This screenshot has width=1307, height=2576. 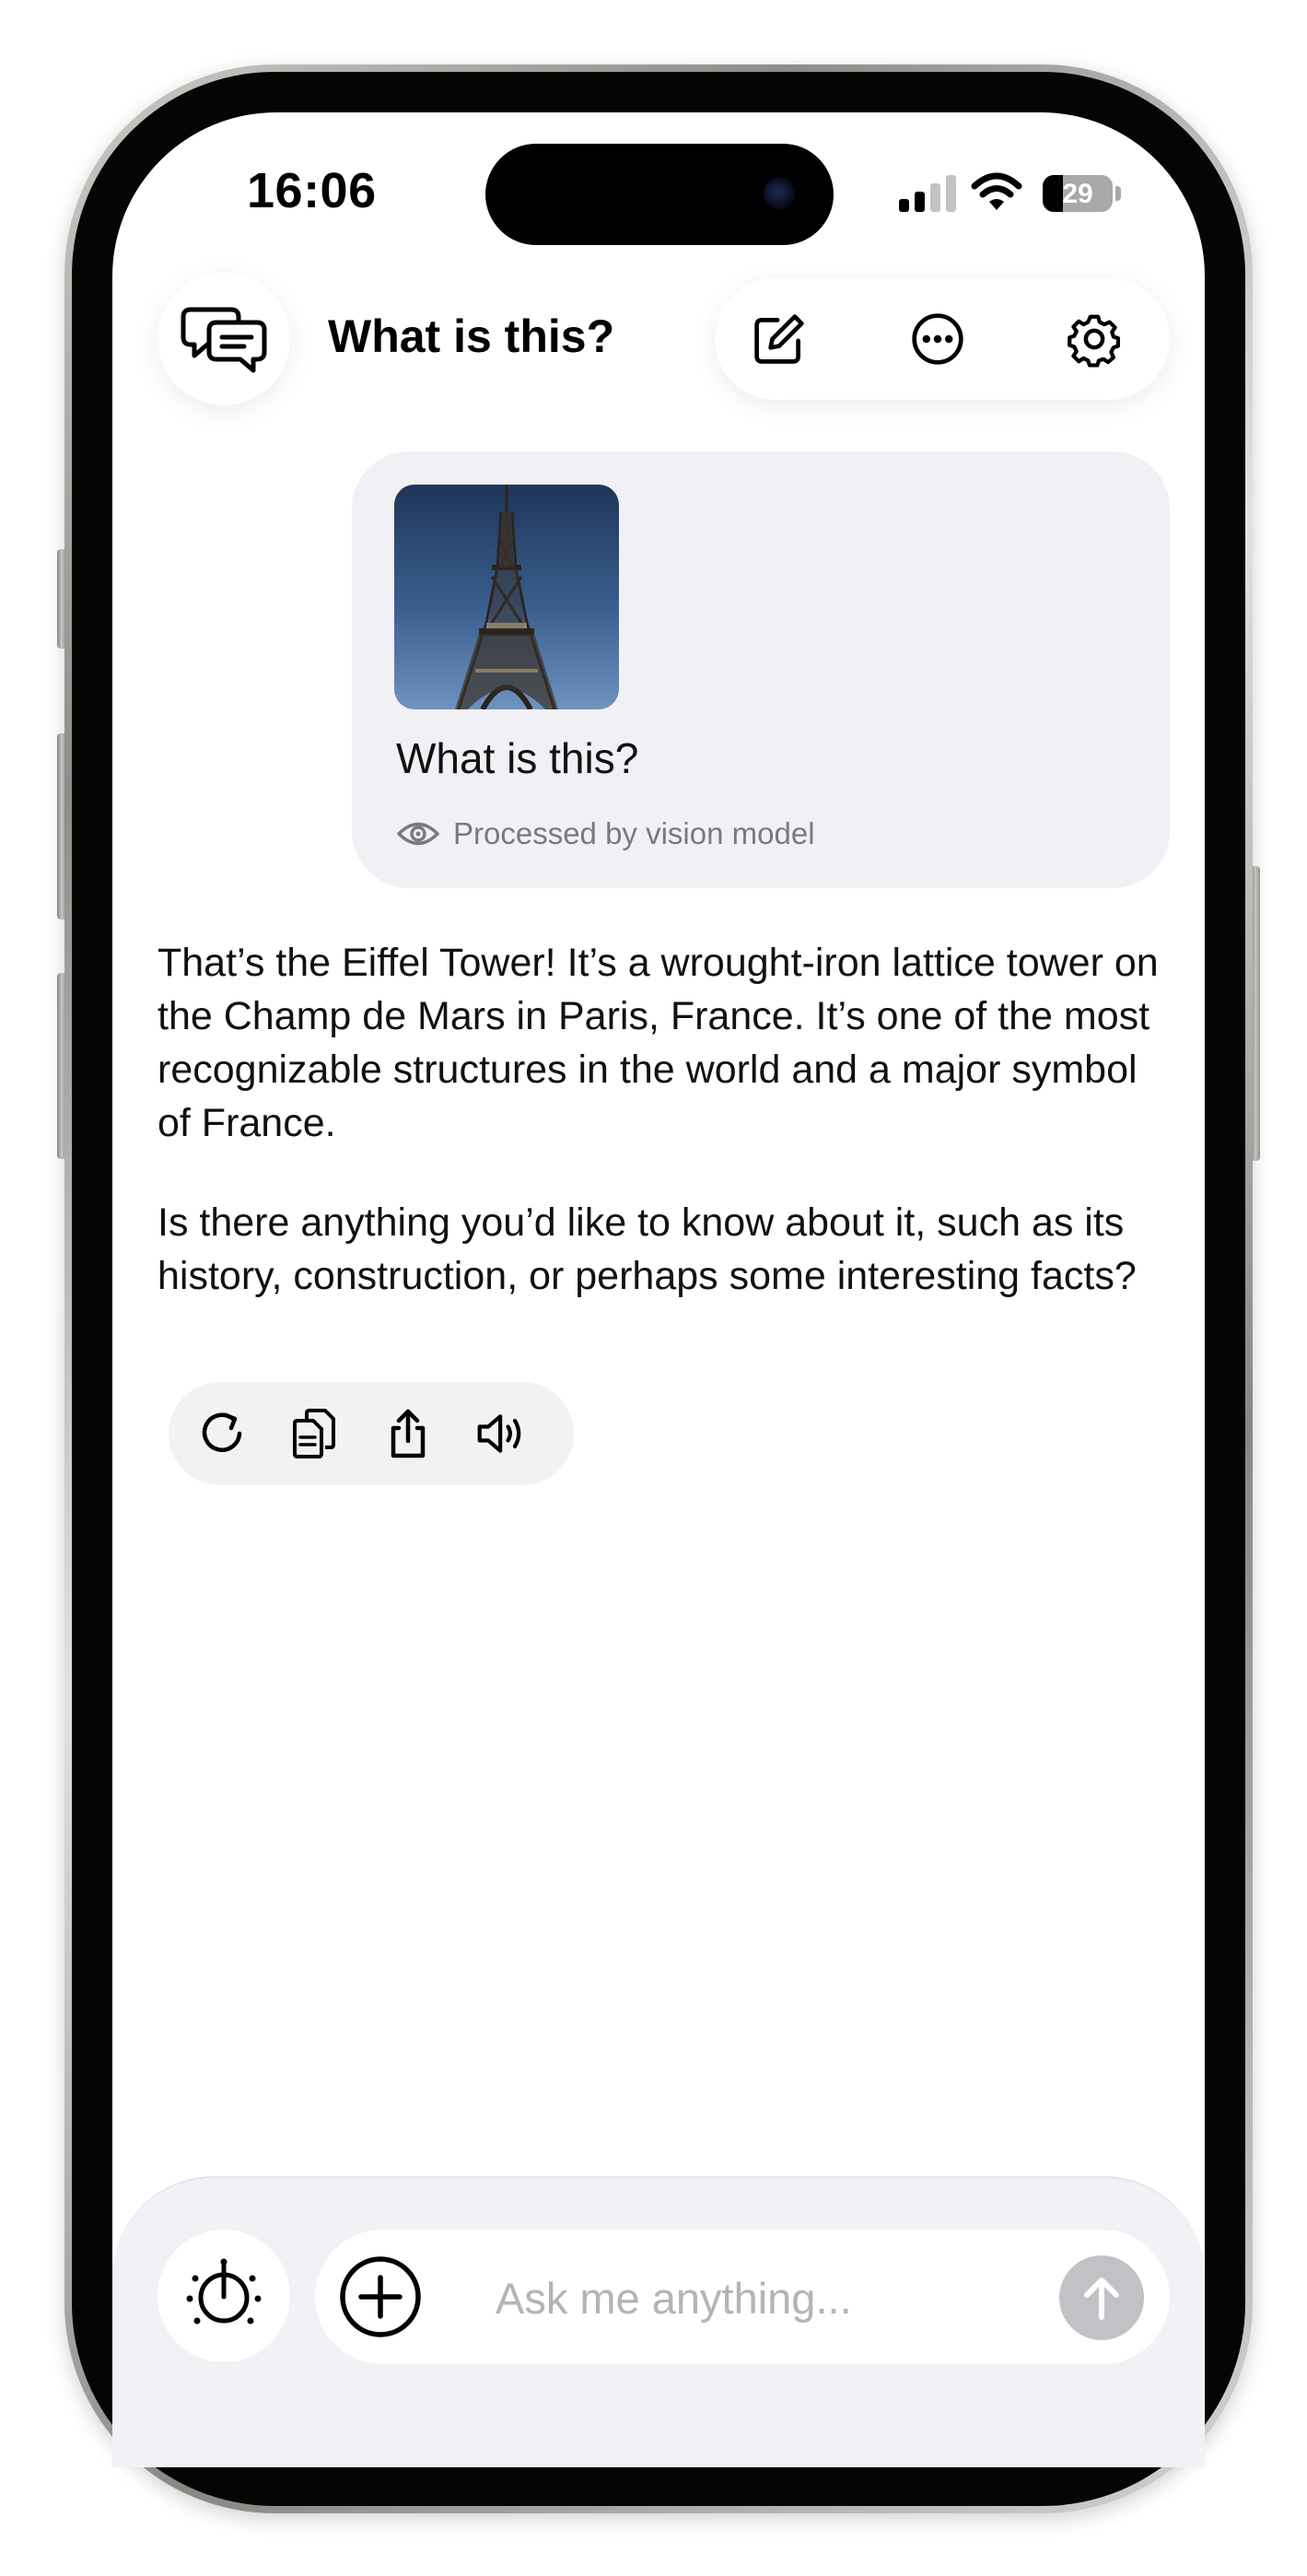 I want to click on cellular-signal-icon, so click(x=928, y=193).